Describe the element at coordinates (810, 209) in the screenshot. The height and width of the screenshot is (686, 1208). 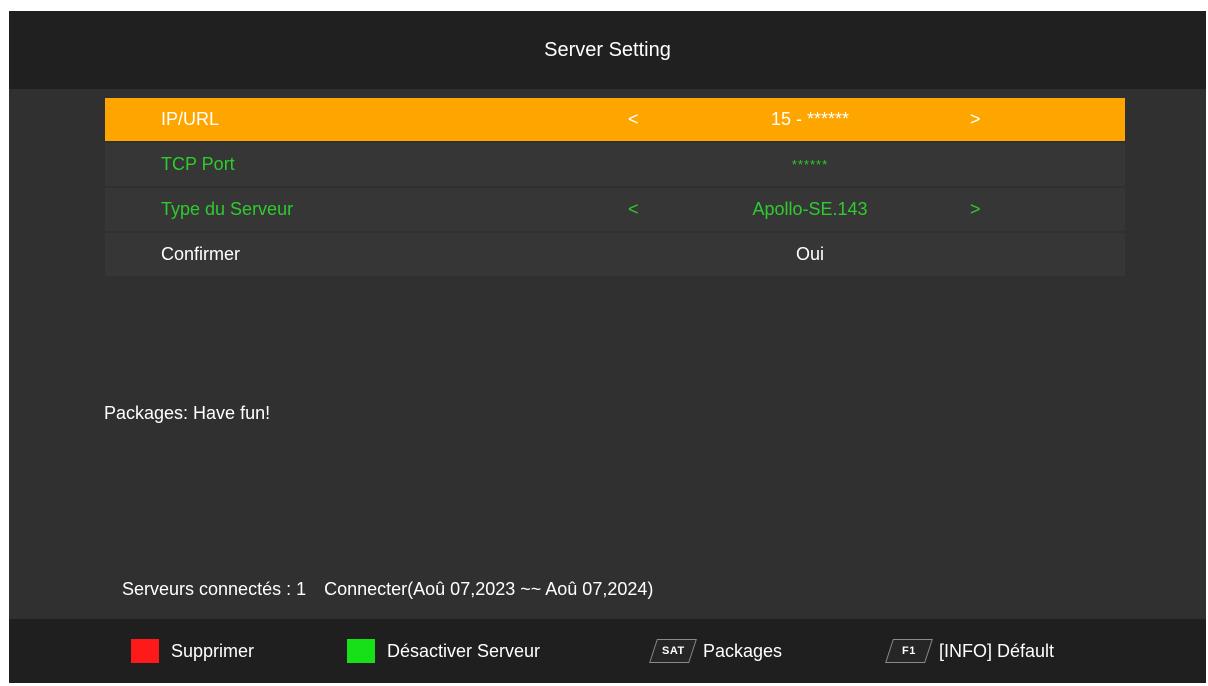
I see `server-type-value: Apollo-SE.143` at that location.